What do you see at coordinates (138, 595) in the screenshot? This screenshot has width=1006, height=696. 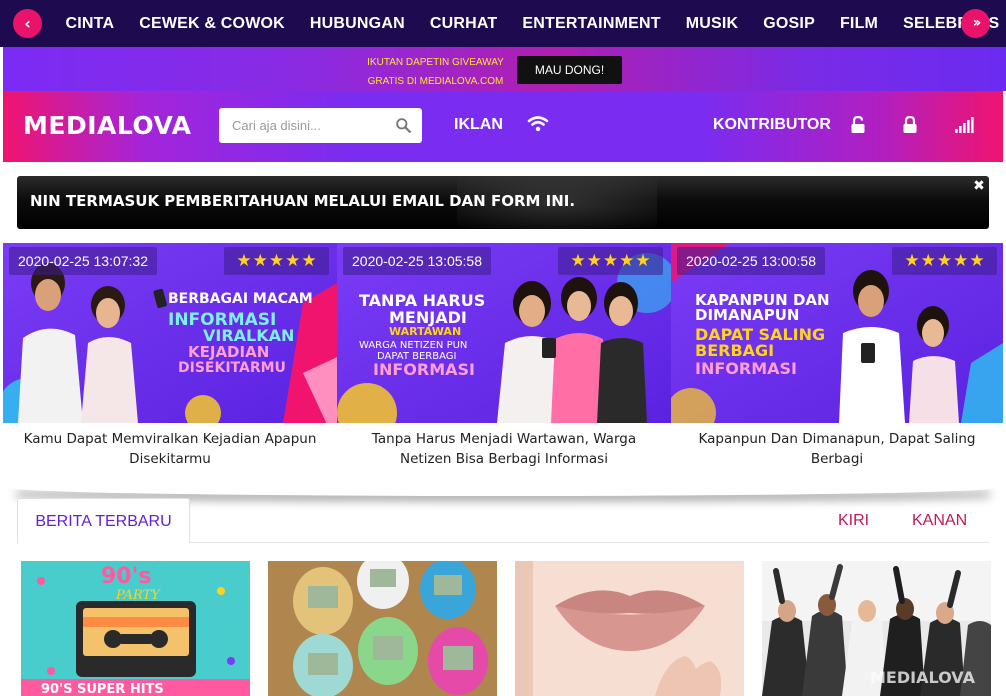 I see `thumb-text: PARTY` at bounding box center [138, 595].